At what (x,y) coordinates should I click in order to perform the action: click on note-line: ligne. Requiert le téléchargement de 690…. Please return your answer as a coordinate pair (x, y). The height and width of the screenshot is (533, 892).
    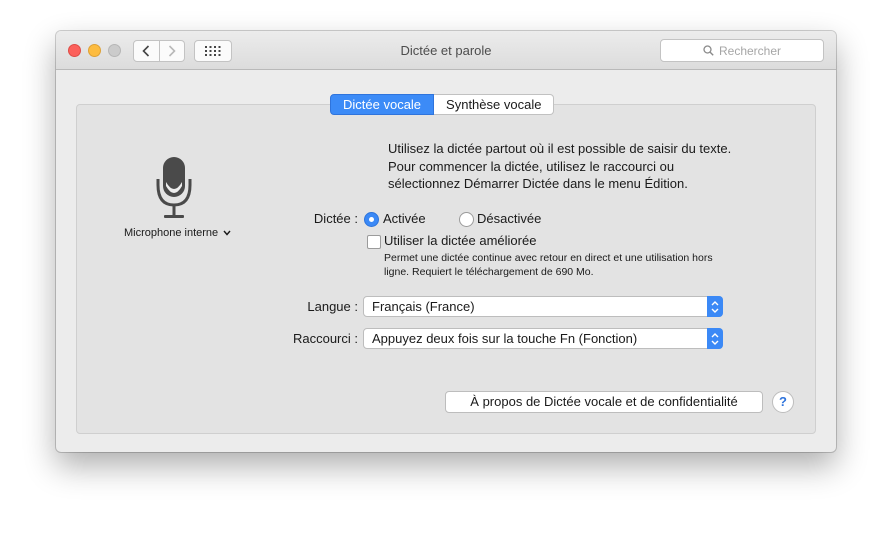
    Looking at the image, I should click on (489, 272).